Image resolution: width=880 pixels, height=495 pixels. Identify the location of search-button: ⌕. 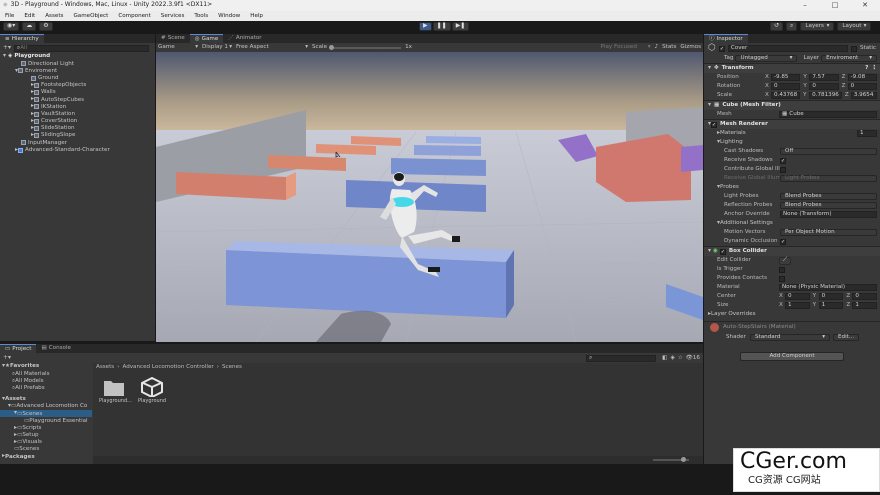
(792, 26).